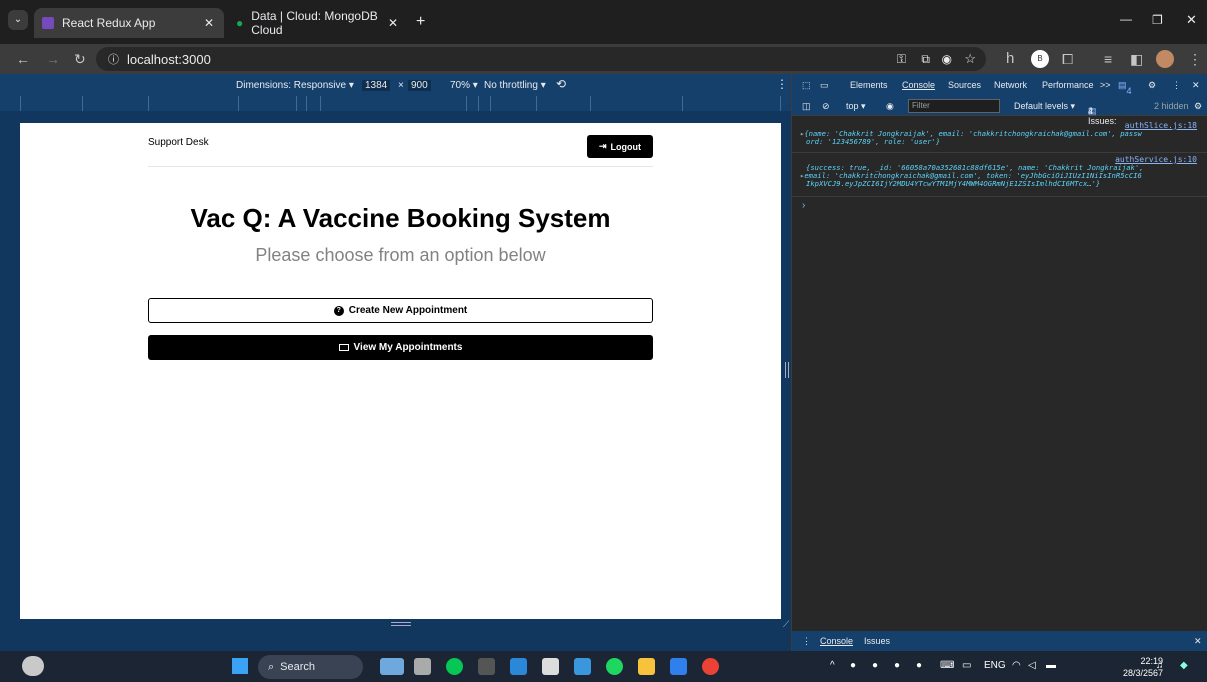 The height and width of the screenshot is (682, 1207). Describe the element at coordinates (1016, 665) in the screenshot. I see `wifi-icon: ◠` at that location.